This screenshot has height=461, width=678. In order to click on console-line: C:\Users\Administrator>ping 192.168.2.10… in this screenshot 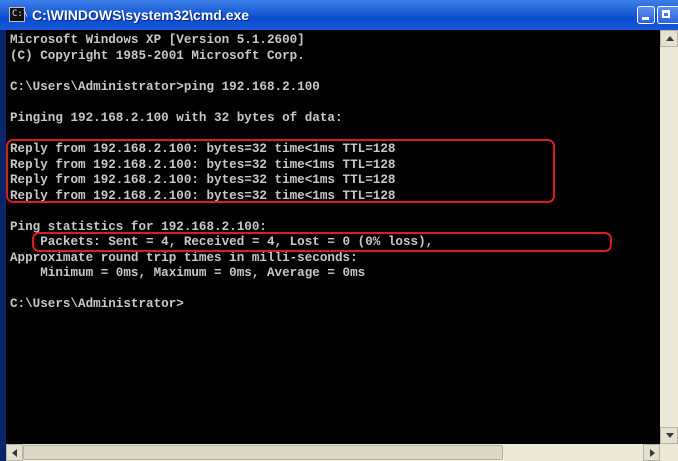, I will do `click(165, 87)`.